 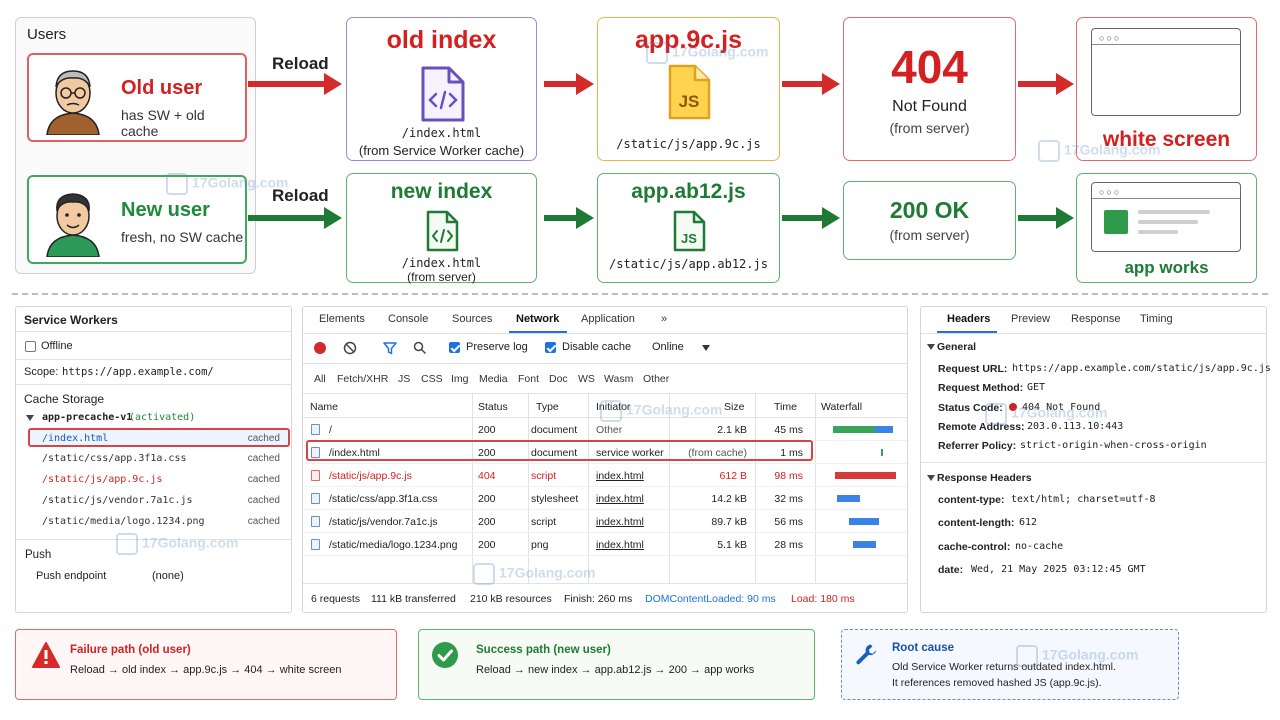 What do you see at coordinates (586, 379) in the screenshot?
I see `filter-ws: WS` at bounding box center [586, 379].